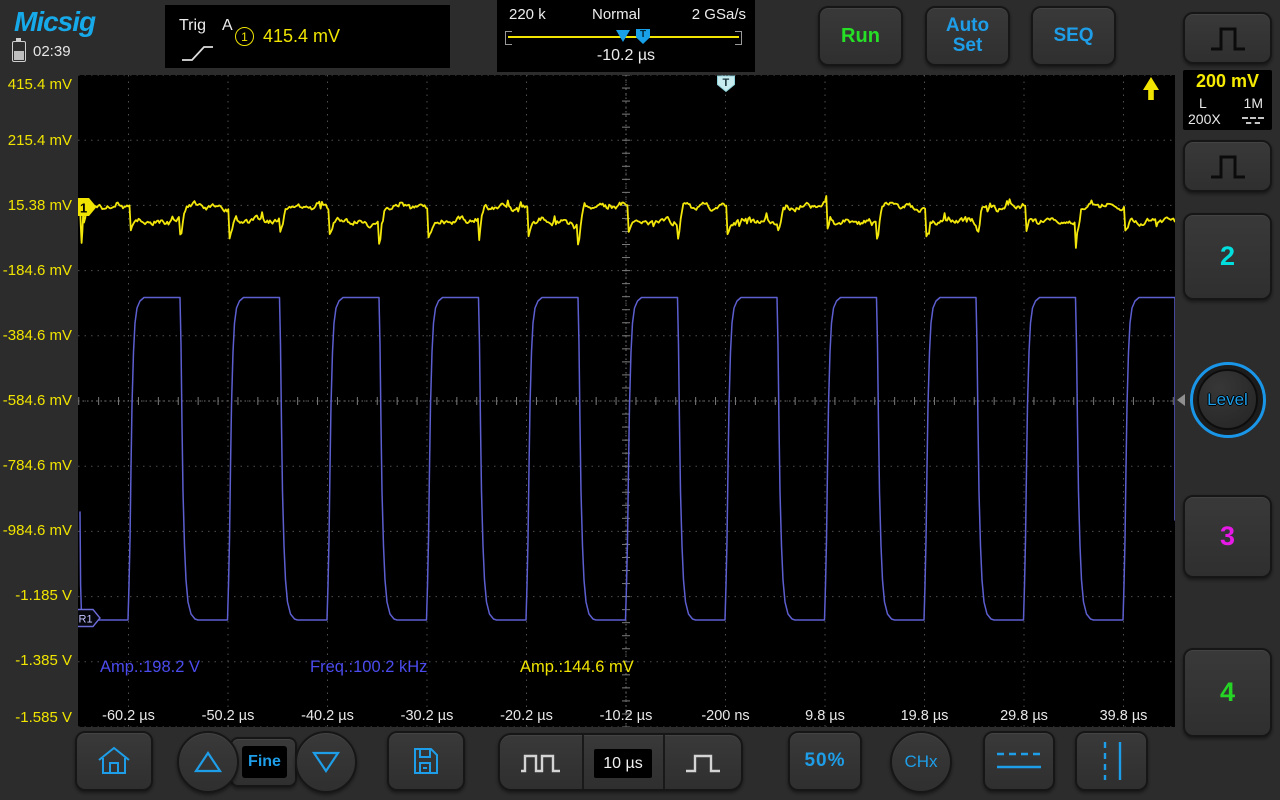 The width and height of the screenshot is (1280, 800). Describe the element at coordinates (527, 14) in the screenshot. I see `memory-depth: 220 k` at that location.